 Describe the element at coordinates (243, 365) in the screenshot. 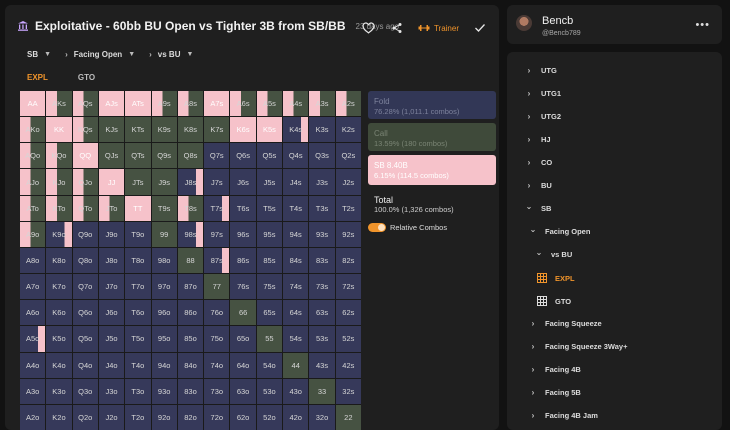

I see `hand-cell-64o: 64o` at that location.